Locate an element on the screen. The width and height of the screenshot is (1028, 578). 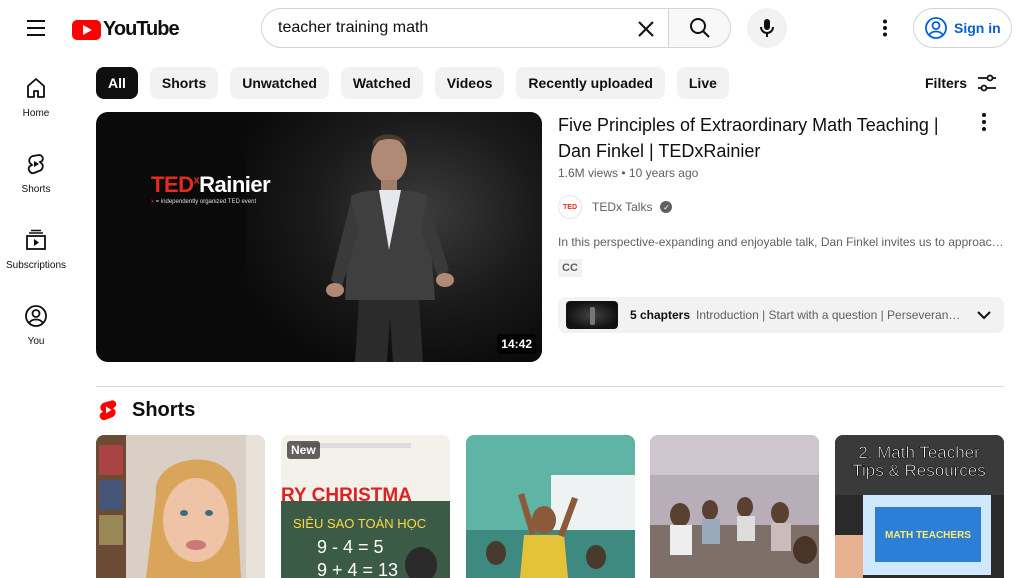
close-icon is located at coordinates (646, 29).